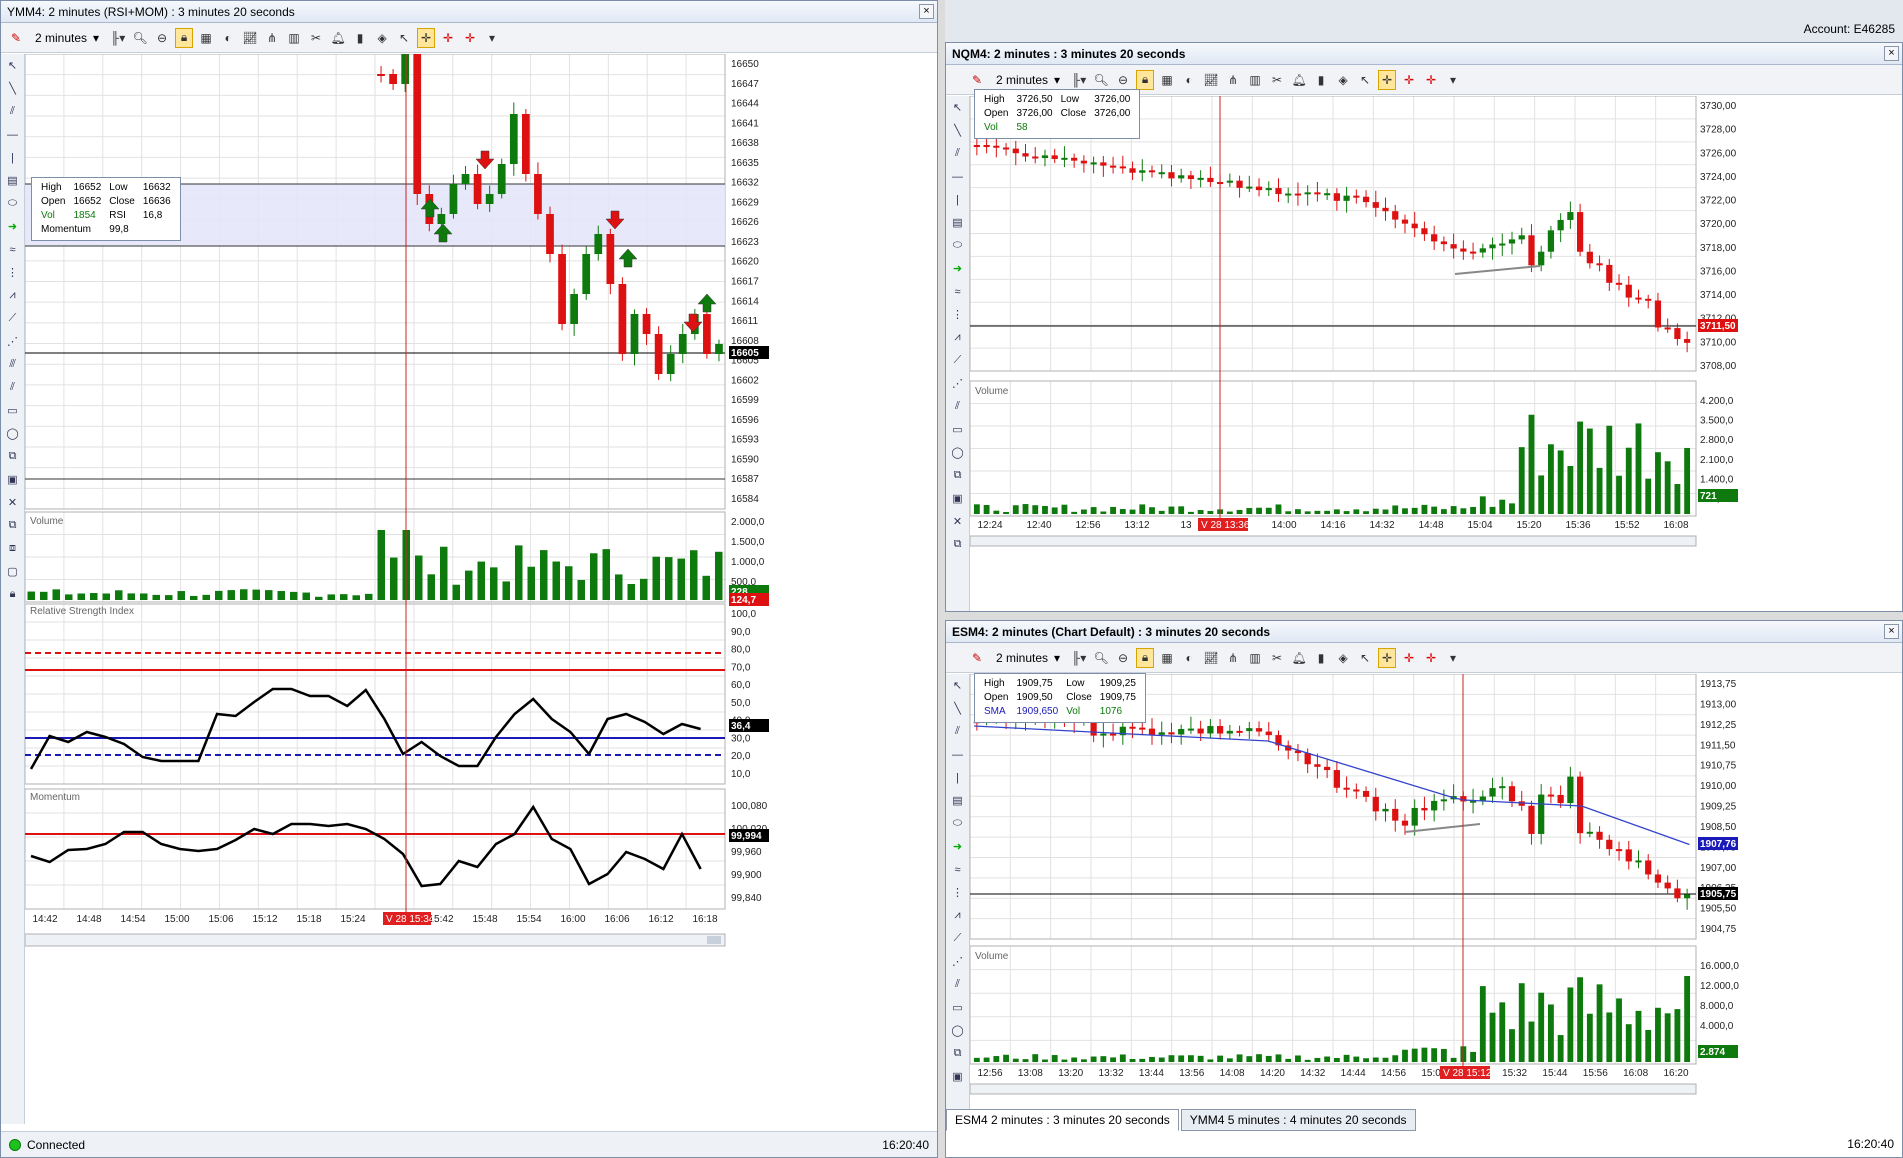 This screenshot has width=1903, height=1158. What do you see at coordinates (1387, 79) in the screenshot?
I see `crosshair-icon: ✛` at bounding box center [1387, 79].